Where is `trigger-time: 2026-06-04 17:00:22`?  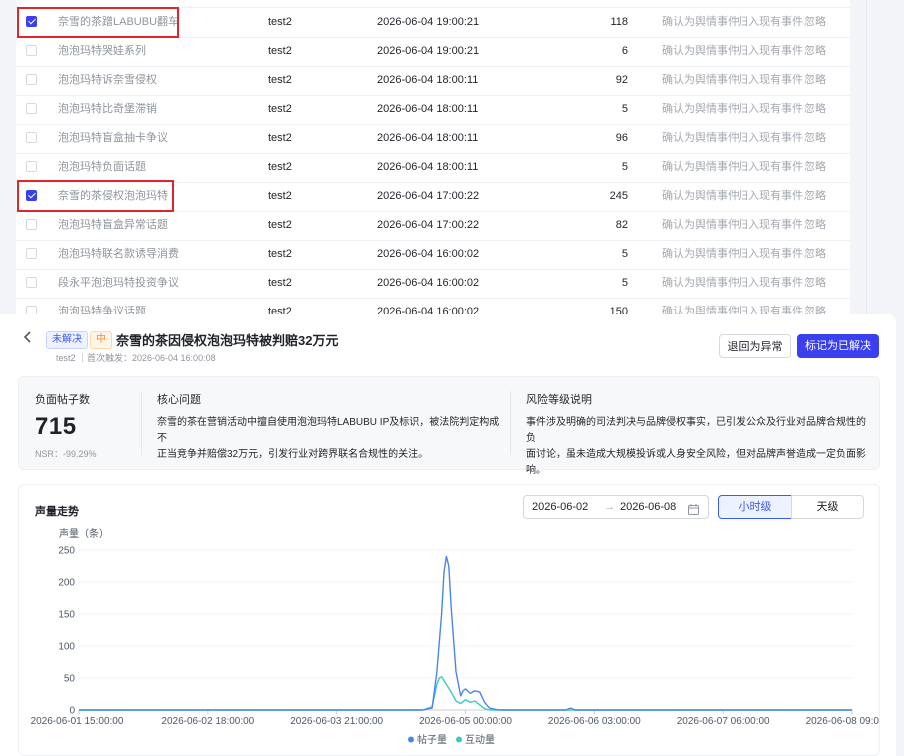 trigger-time: 2026-06-04 17:00:22 is located at coordinates (428, 195).